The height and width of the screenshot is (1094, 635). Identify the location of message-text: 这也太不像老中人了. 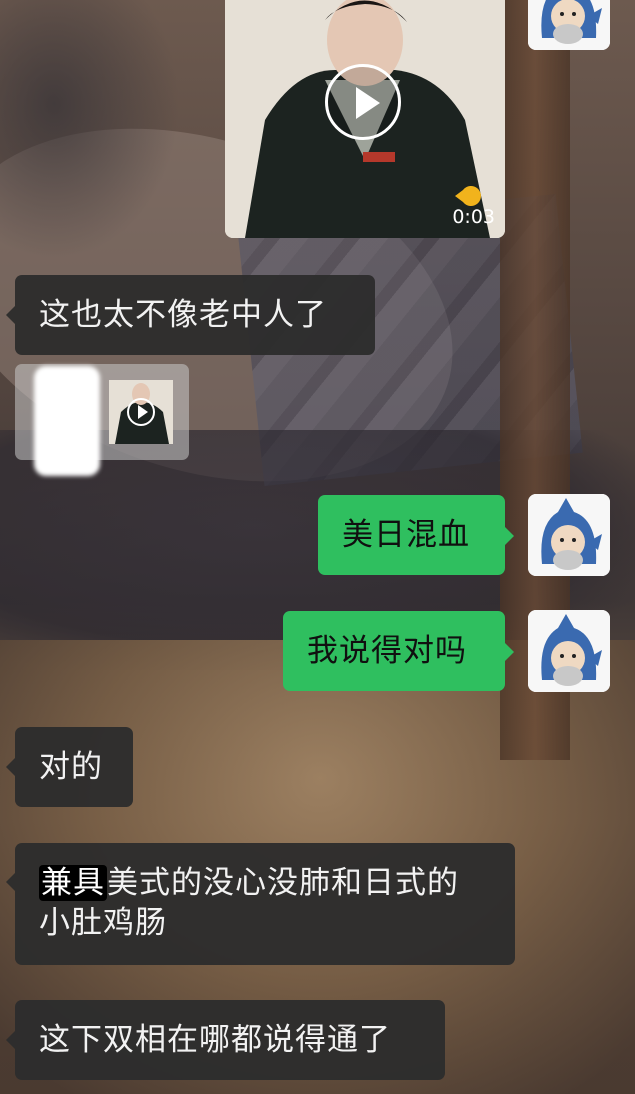
(183, 315).